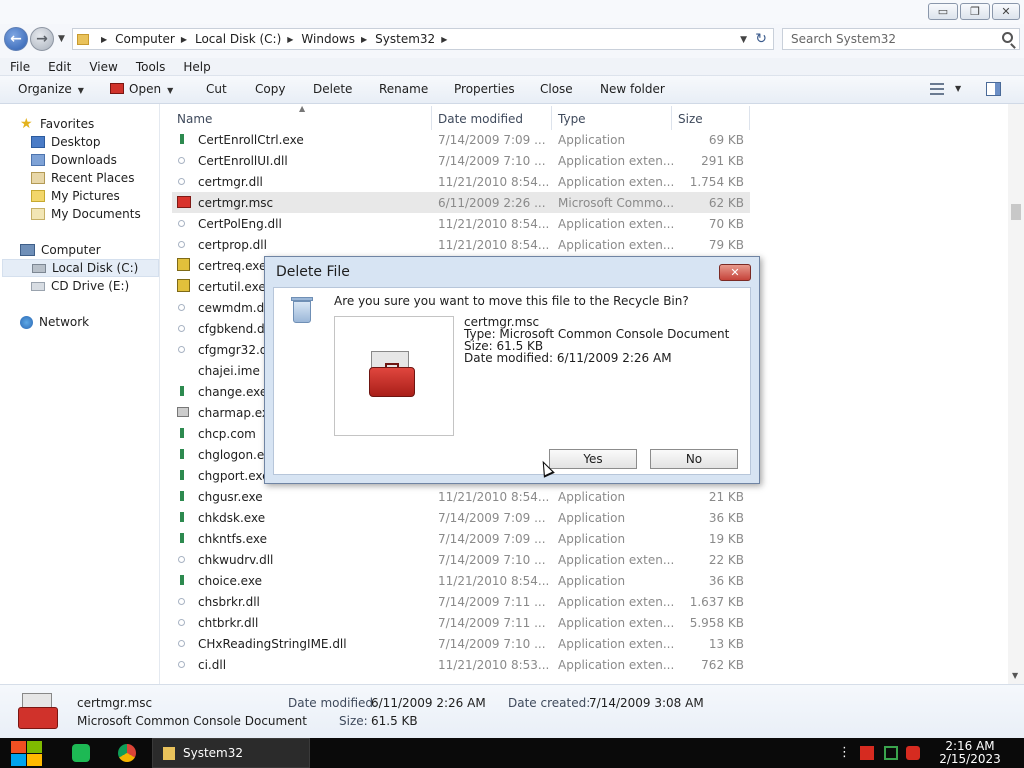 The height and width of the screenshot is (768, 1024). Describe the element at coordinates (26, 753) in the screenshot. I see `start-button` at that location.